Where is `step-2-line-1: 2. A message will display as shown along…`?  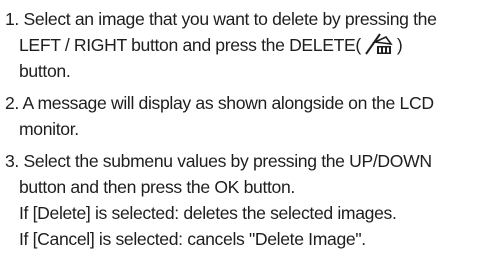 step-2-line-1: 2. A message will display as shown along… is located at coordinates (219, 103).